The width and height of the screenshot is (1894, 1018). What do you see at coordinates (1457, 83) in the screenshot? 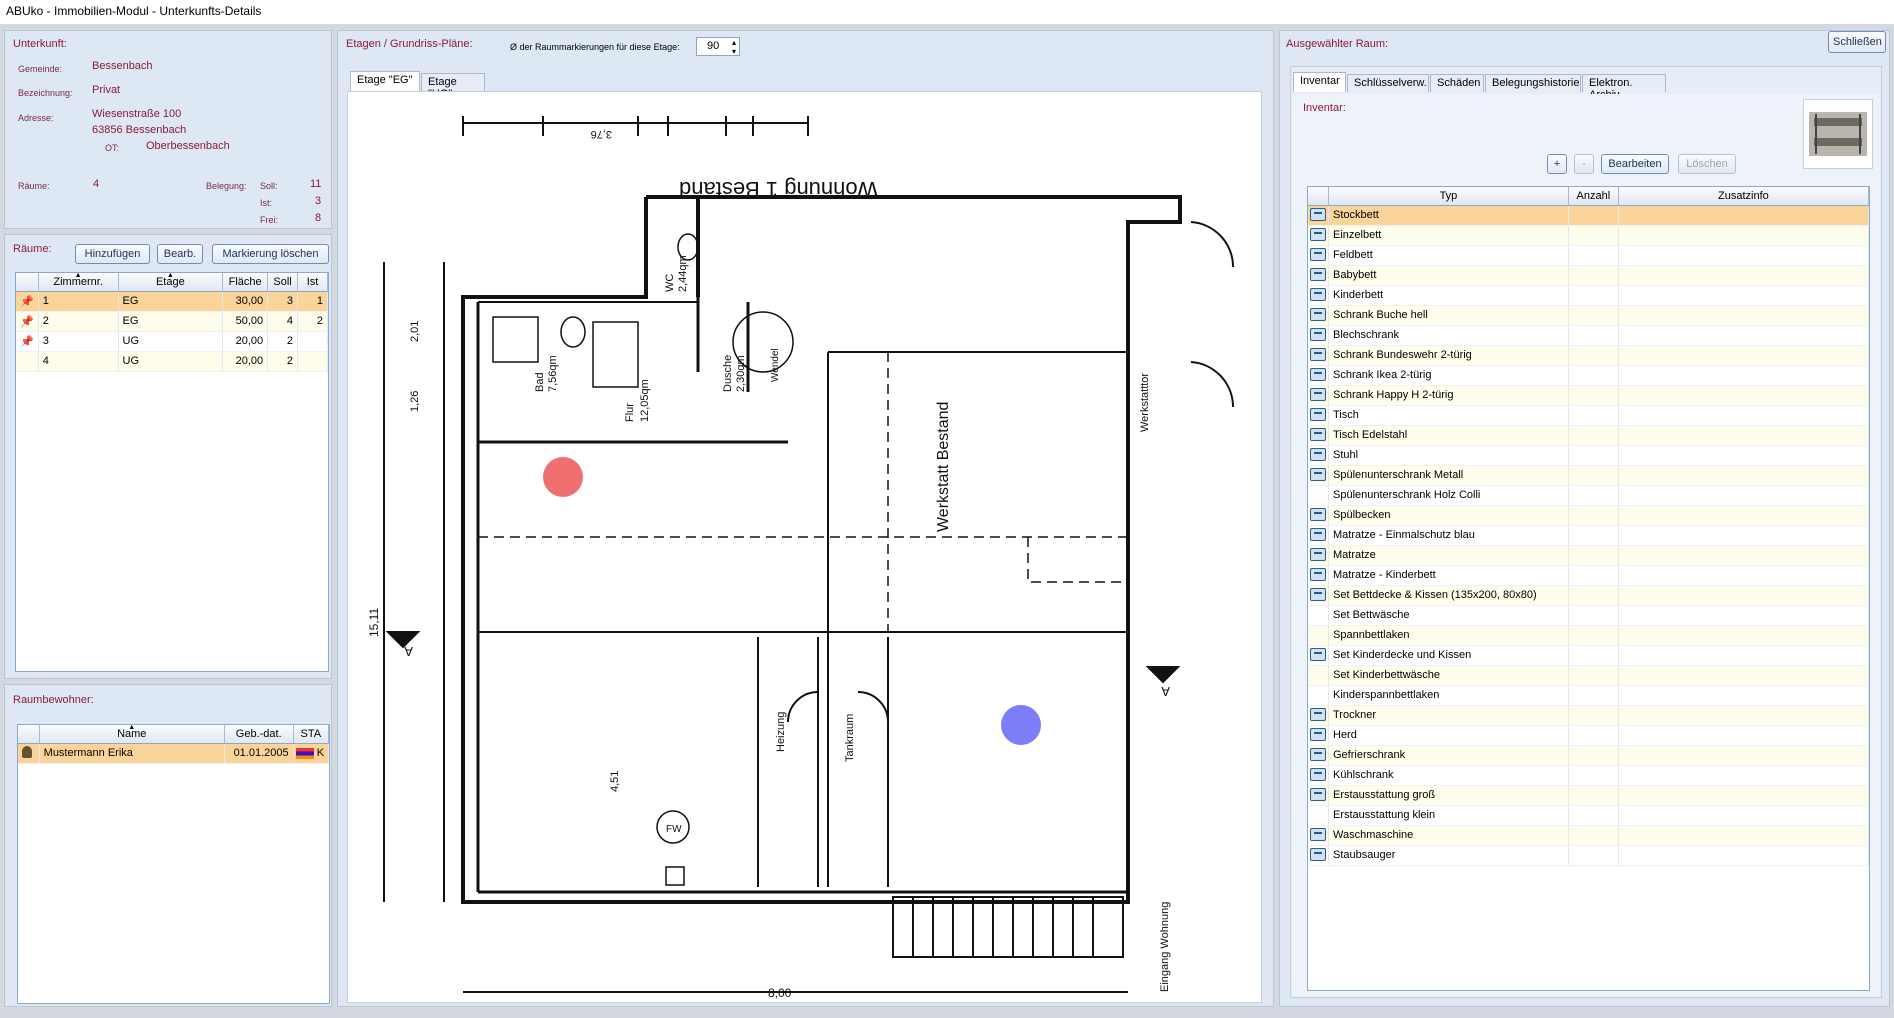
I see `tab-schaeden: Schäden` at bounding box center [1457, 83].